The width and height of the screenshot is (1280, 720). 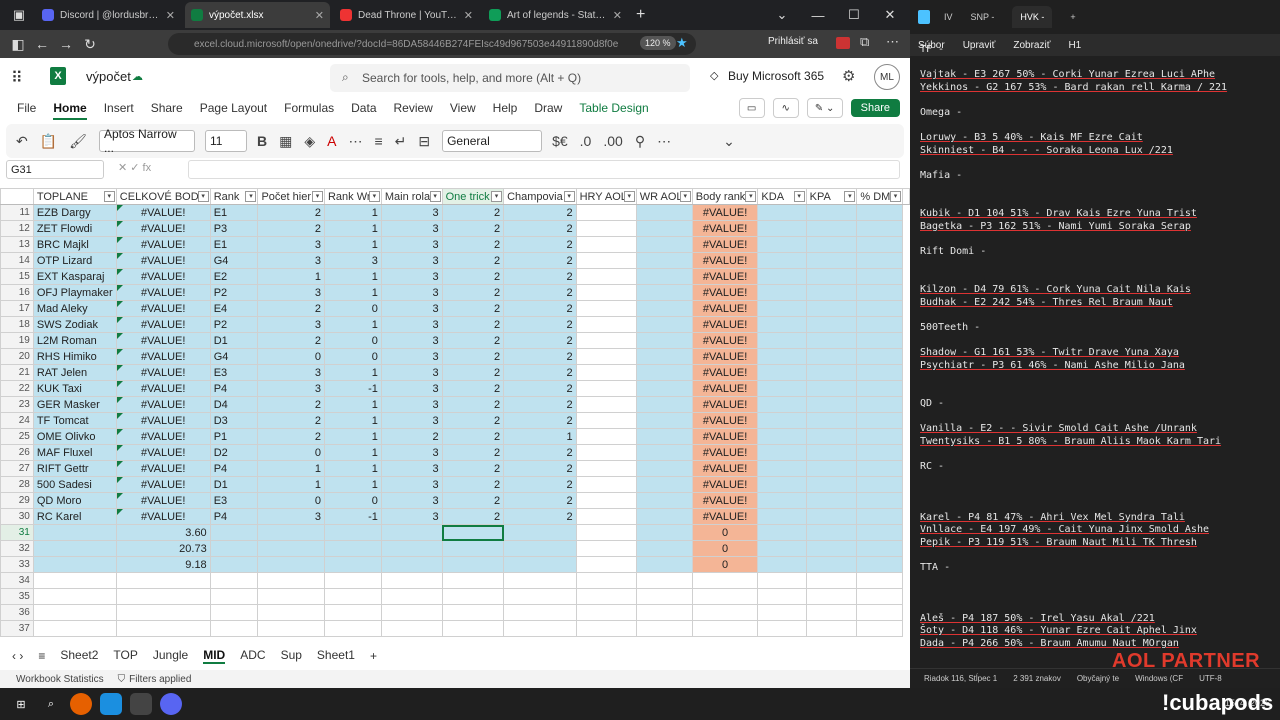 I want to click on rank-cell: E1, so click(x=234, y=244).